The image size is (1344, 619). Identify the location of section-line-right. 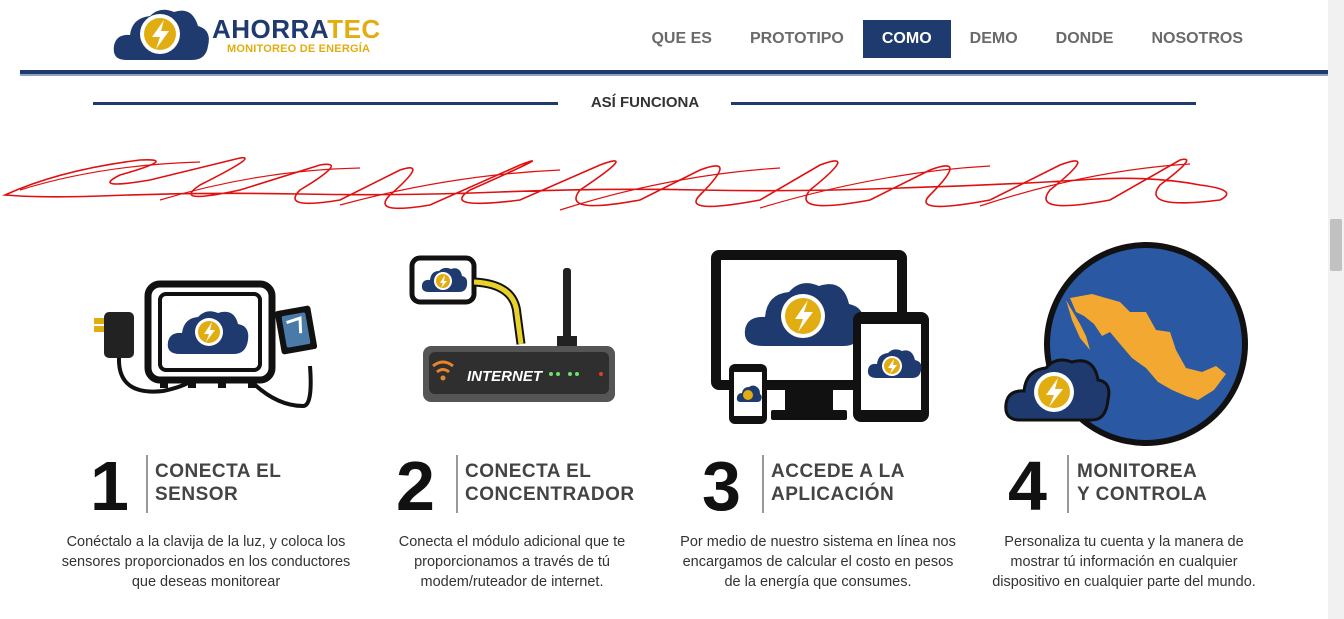
(963, 103).